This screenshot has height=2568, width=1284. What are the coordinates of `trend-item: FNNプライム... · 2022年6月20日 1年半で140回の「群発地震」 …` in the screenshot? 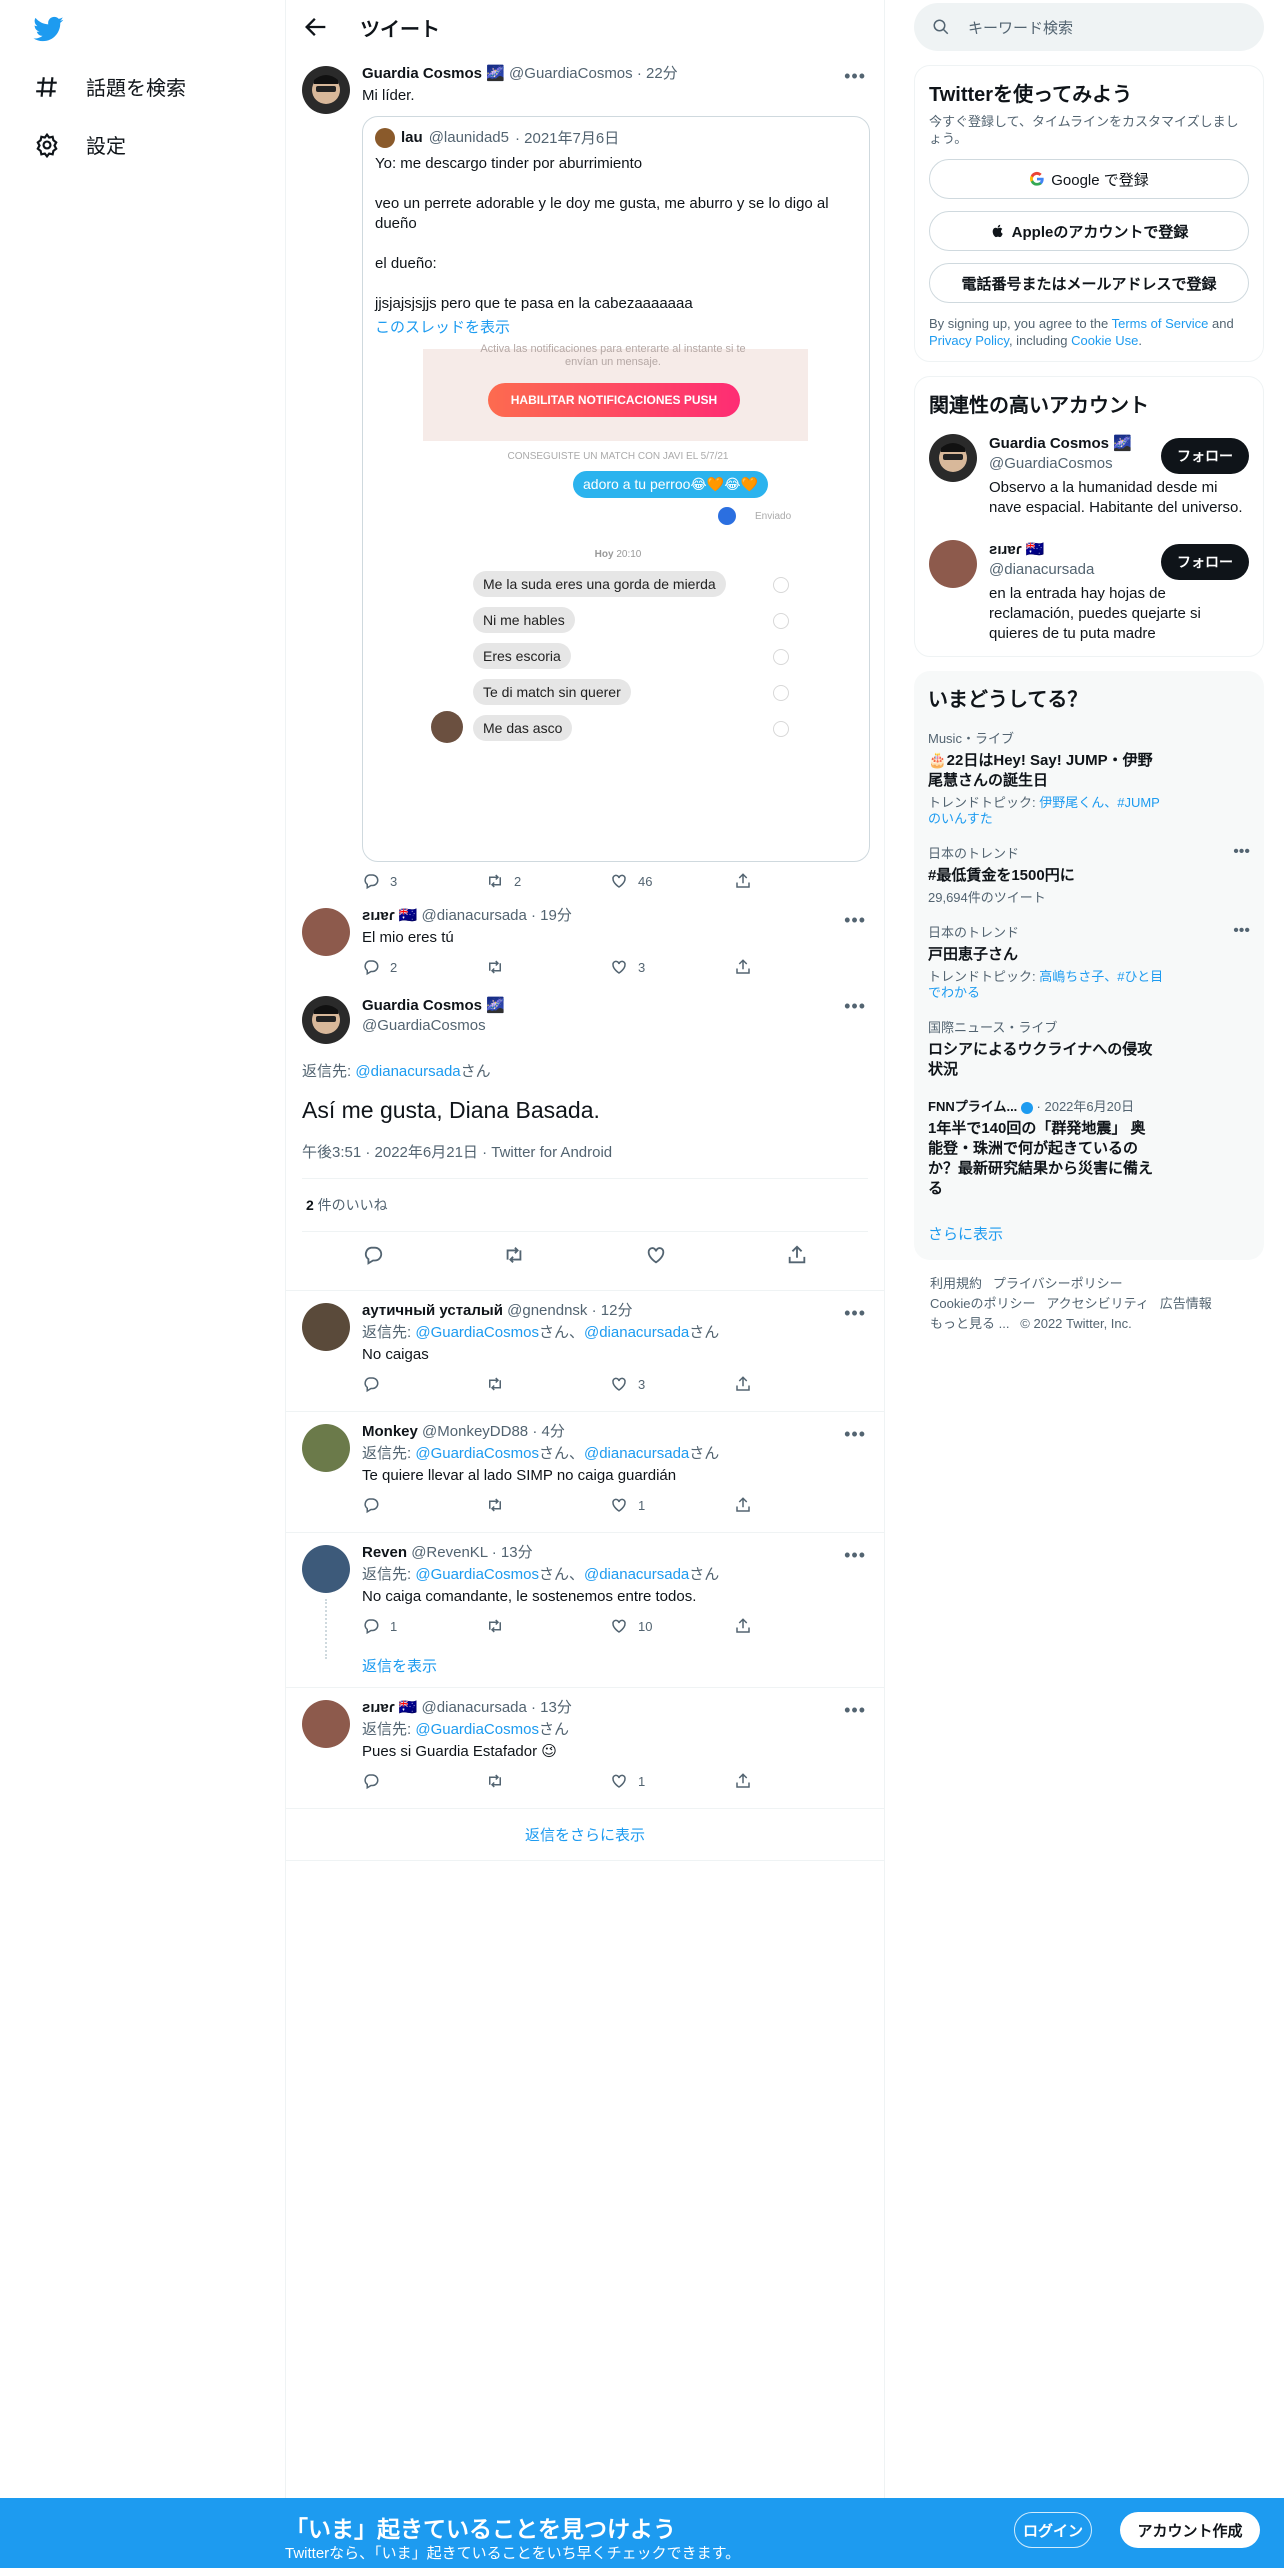 It's located at (1089, 1147).